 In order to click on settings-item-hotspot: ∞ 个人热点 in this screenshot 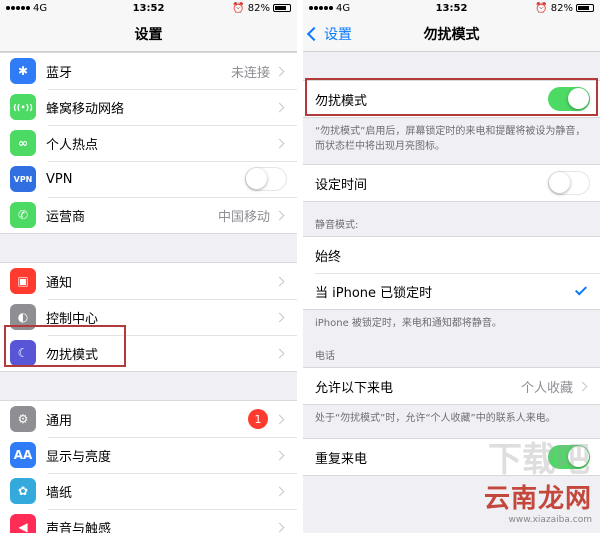, I will do `click(148, 143)`.